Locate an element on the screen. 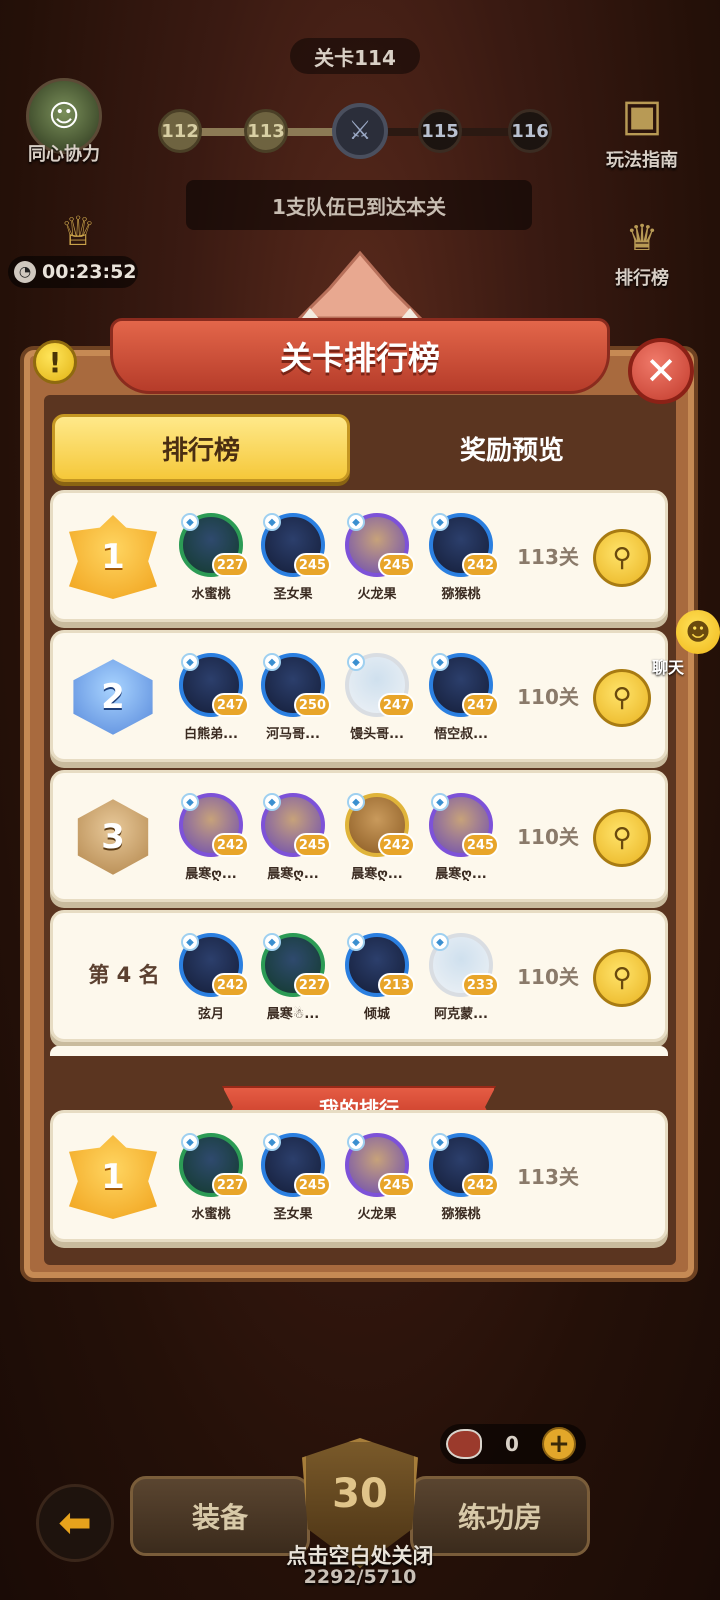 The height and width of the screenshot is (1600, 720). leaderboard-row: 1 ◆ 227 水蜜桃 ◆ 245 圣女果 ◆ 245 火龙果 ◆ 242 猕猴桃 113关 ⚲ is located at coordinates (359, 556).